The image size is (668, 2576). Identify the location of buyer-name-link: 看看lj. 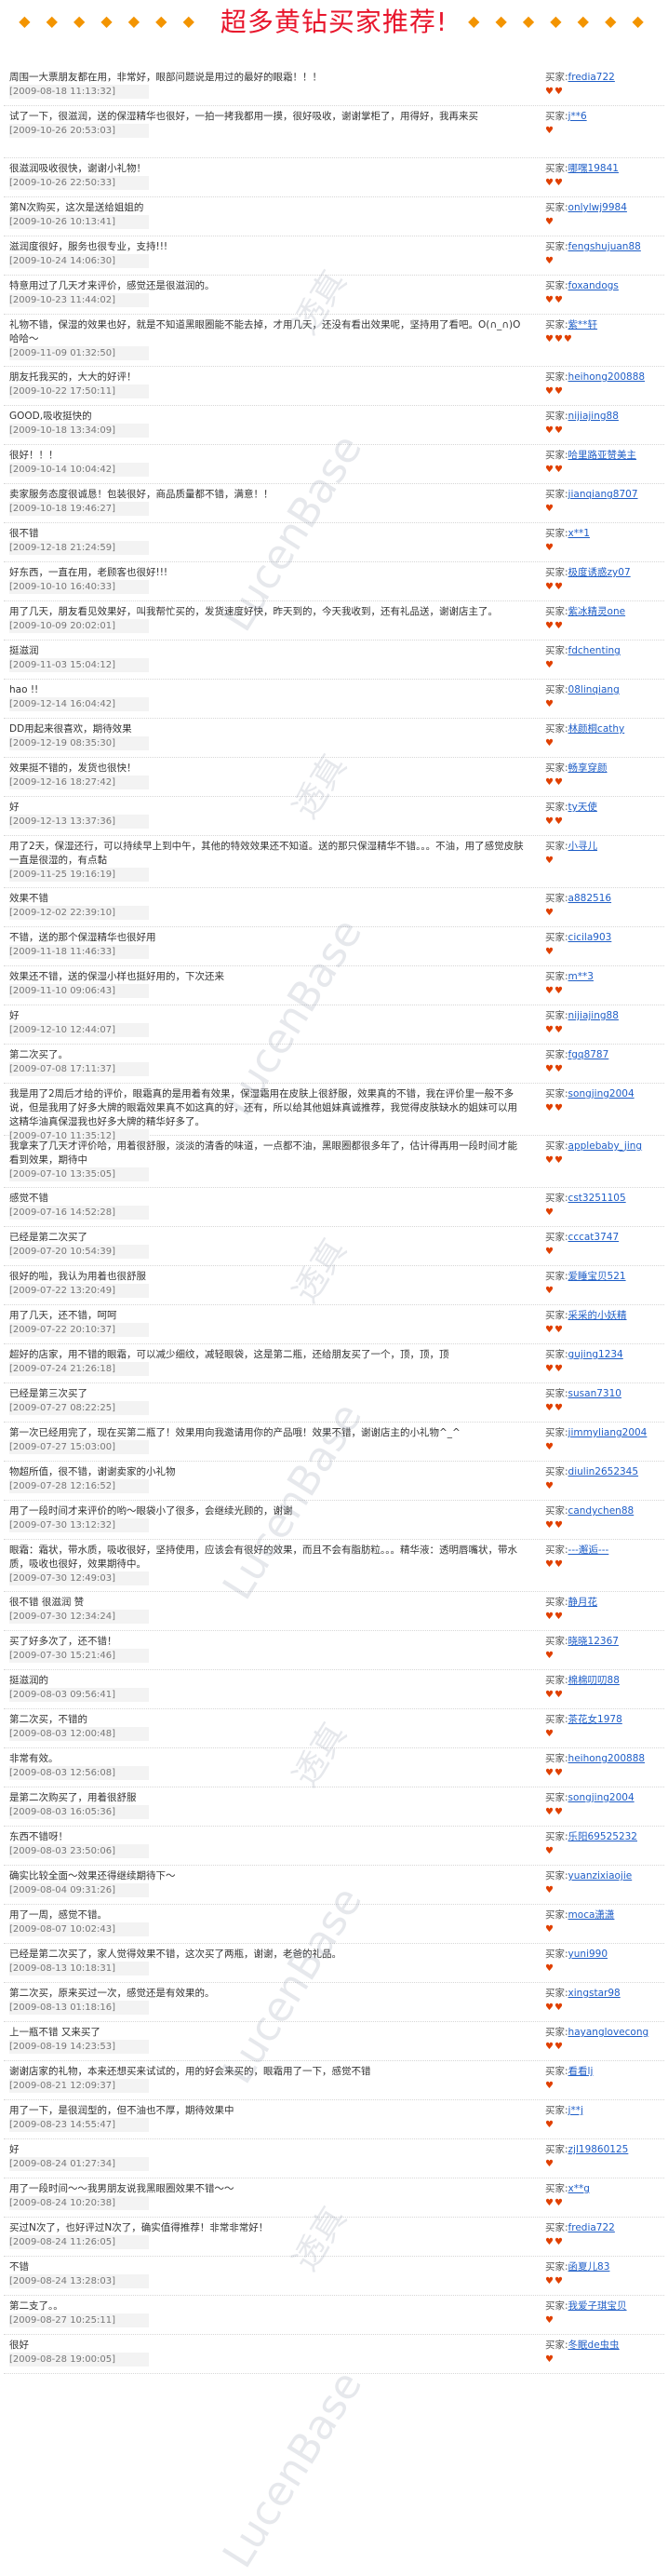
(581, 2071).